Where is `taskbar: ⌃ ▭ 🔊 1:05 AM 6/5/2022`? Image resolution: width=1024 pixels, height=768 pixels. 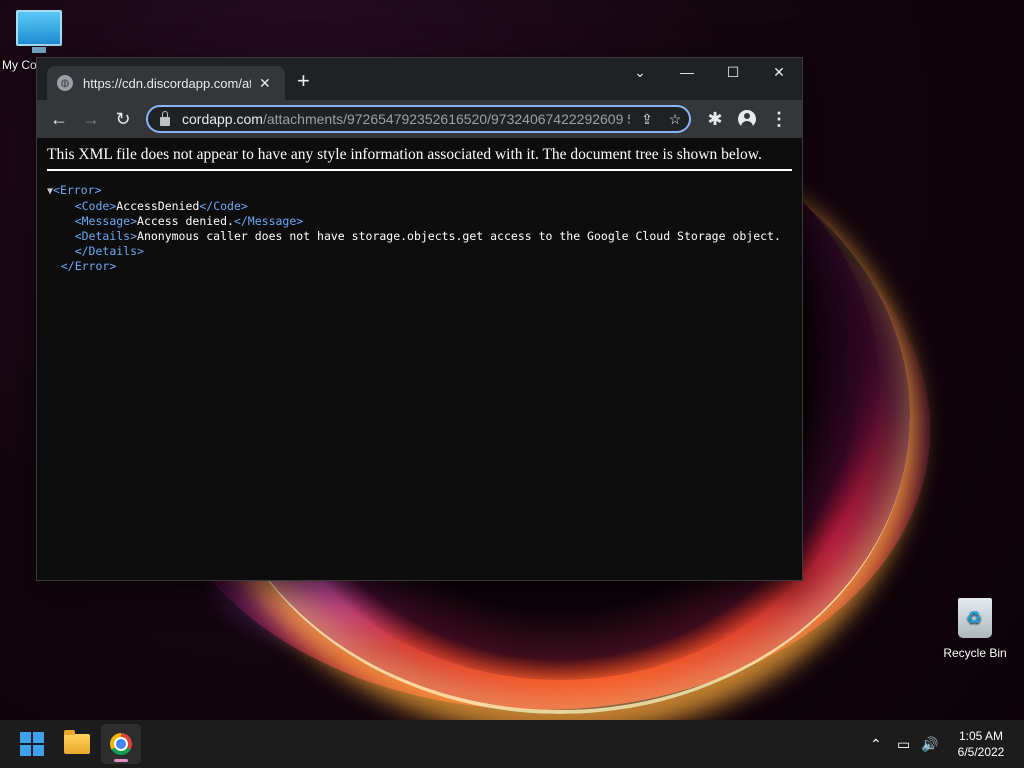
taskbar: ⌃ ▭ 🔊 1:05 AM 6/5/2022 is located at coordinates (512, 744).